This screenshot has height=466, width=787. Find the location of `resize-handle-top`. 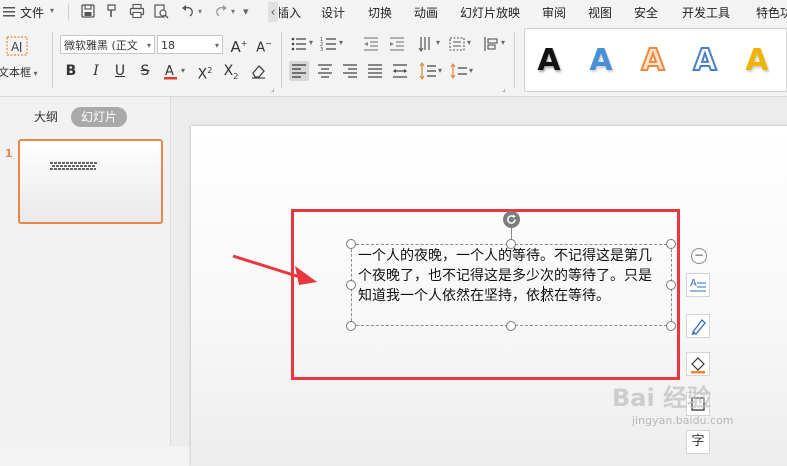

resize-handle-top is located at coordinates (511, 244).